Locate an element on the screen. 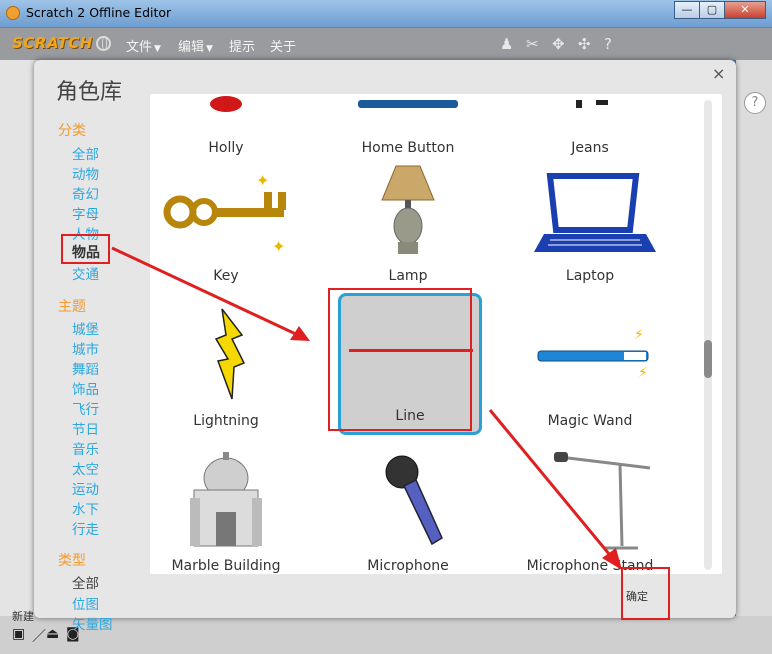 The image size is (772, 654). menu-file: 文件 ▼ is located at coordinates (143, 45).